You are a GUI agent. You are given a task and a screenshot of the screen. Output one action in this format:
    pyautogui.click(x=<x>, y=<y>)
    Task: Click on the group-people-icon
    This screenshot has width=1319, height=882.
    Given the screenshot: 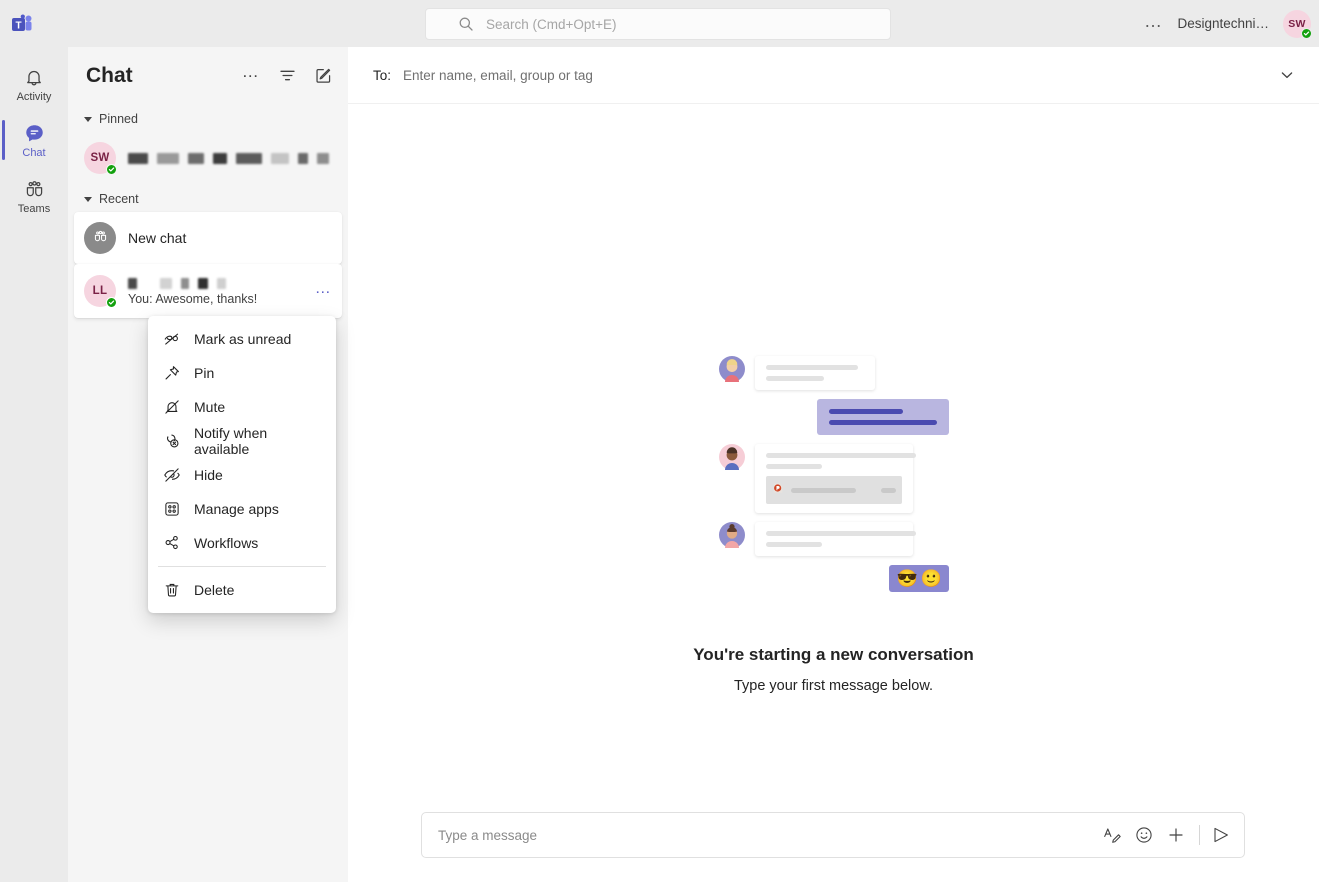 What is the action you would take?
    pyautogui.click(x=100, y=238)
    